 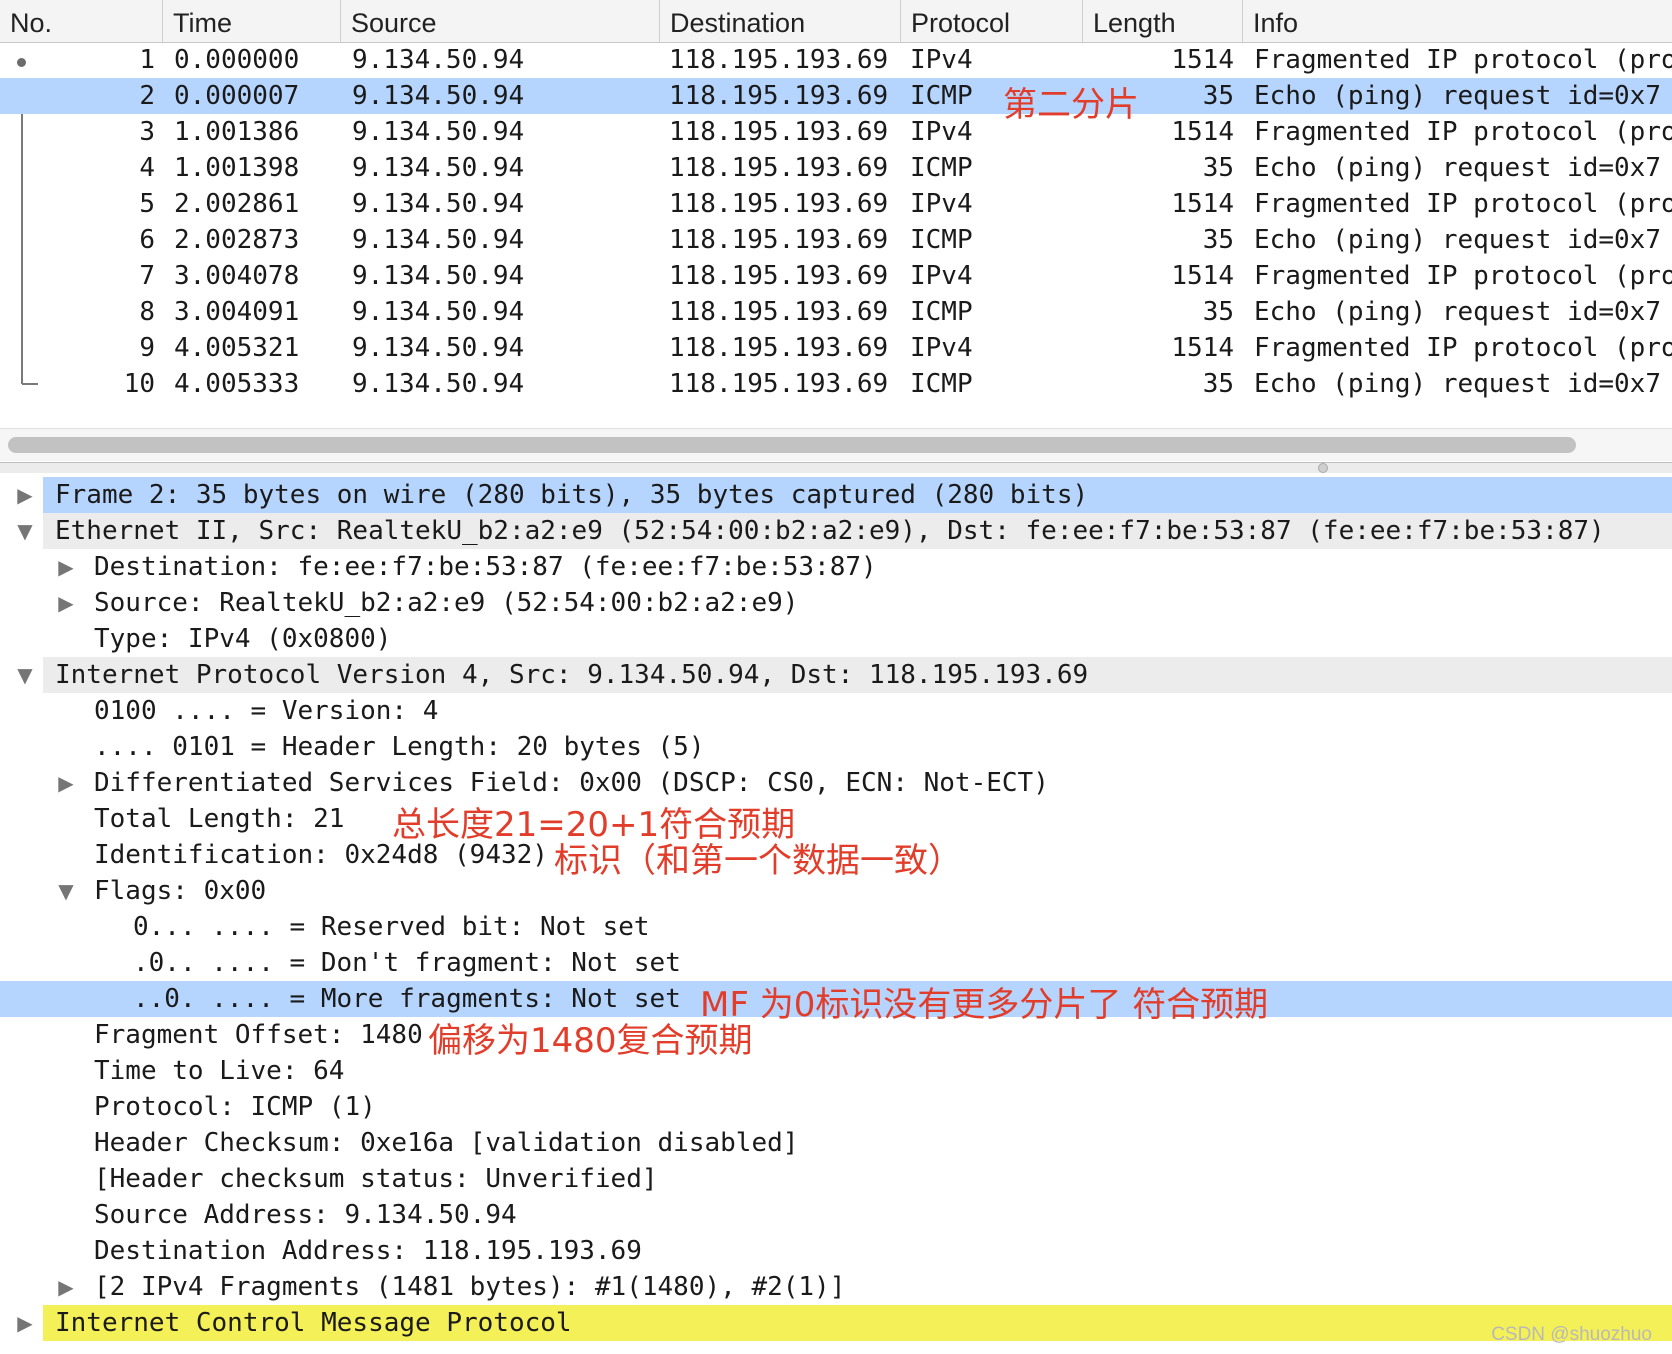 What do you see at coordinates (147, 132) in the screenshot?
I see `packet-number: 3` at bounding box center [147, 132].